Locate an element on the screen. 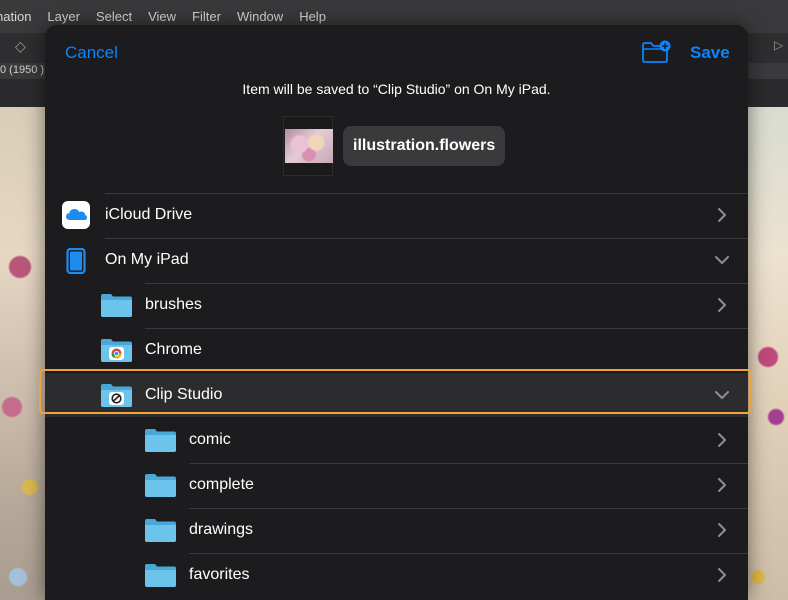 This screenshot has height=600, width=788. thumbnail-image is located at coordinates (309, 146).